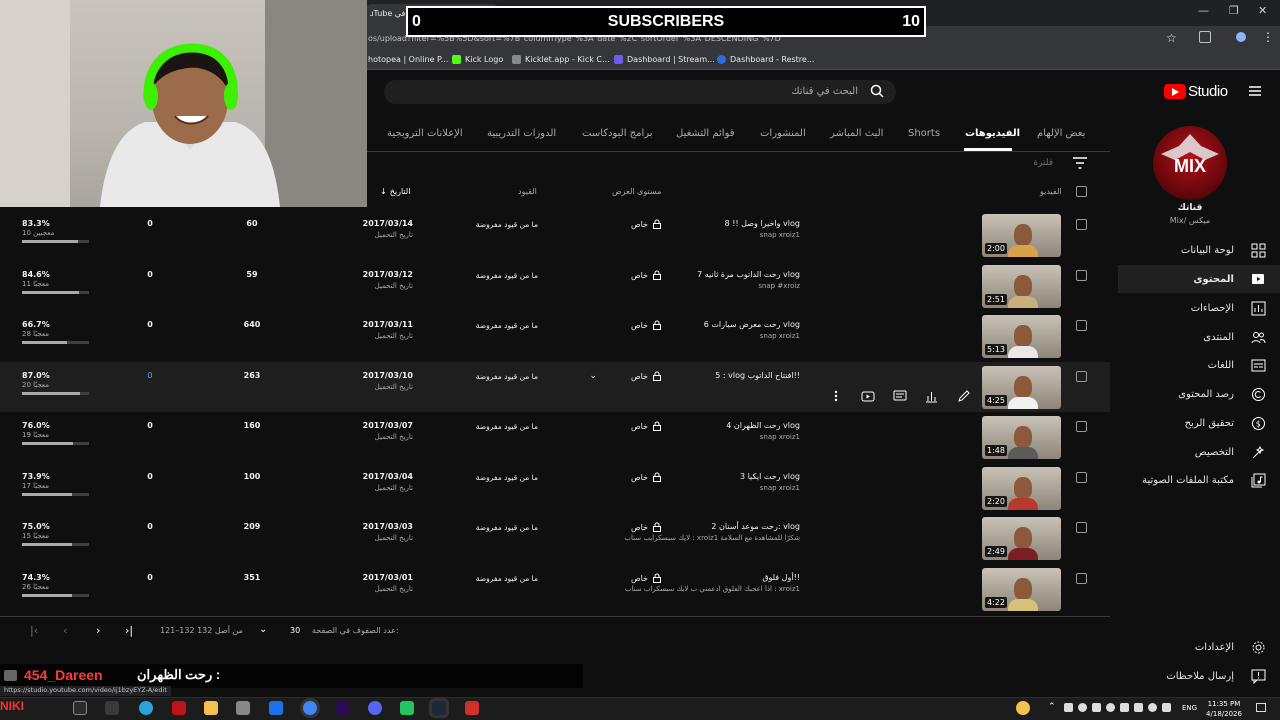 This screenshot has height=720, width=1280. Describe the element at coordinates (1255, 91) in the screenshot. I see `hamburger-menu-icon` at that location.